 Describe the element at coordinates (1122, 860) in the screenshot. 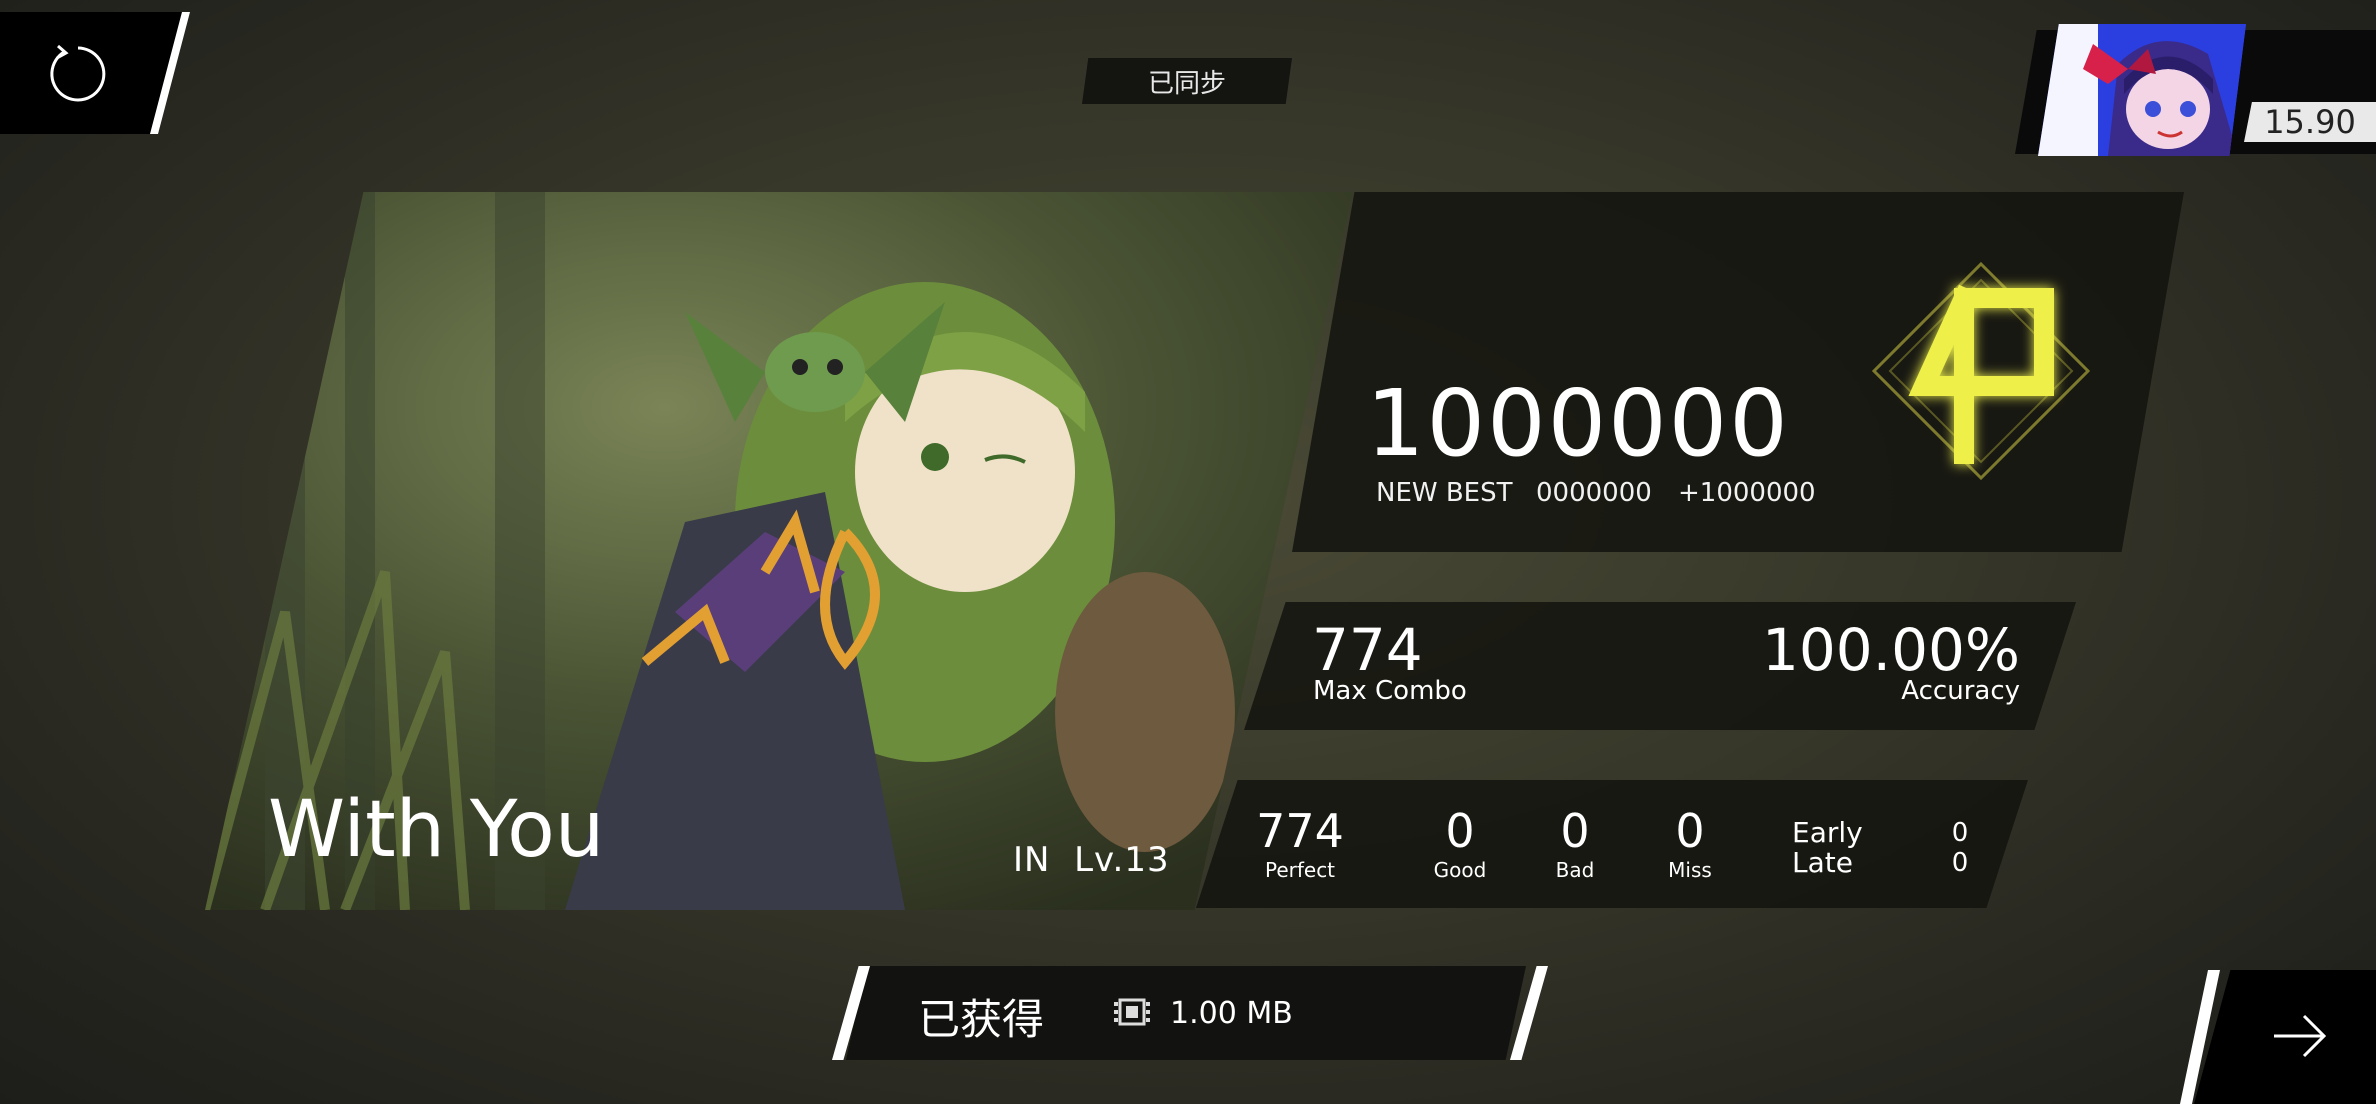

I see `level-label: Lv.13` at that location.